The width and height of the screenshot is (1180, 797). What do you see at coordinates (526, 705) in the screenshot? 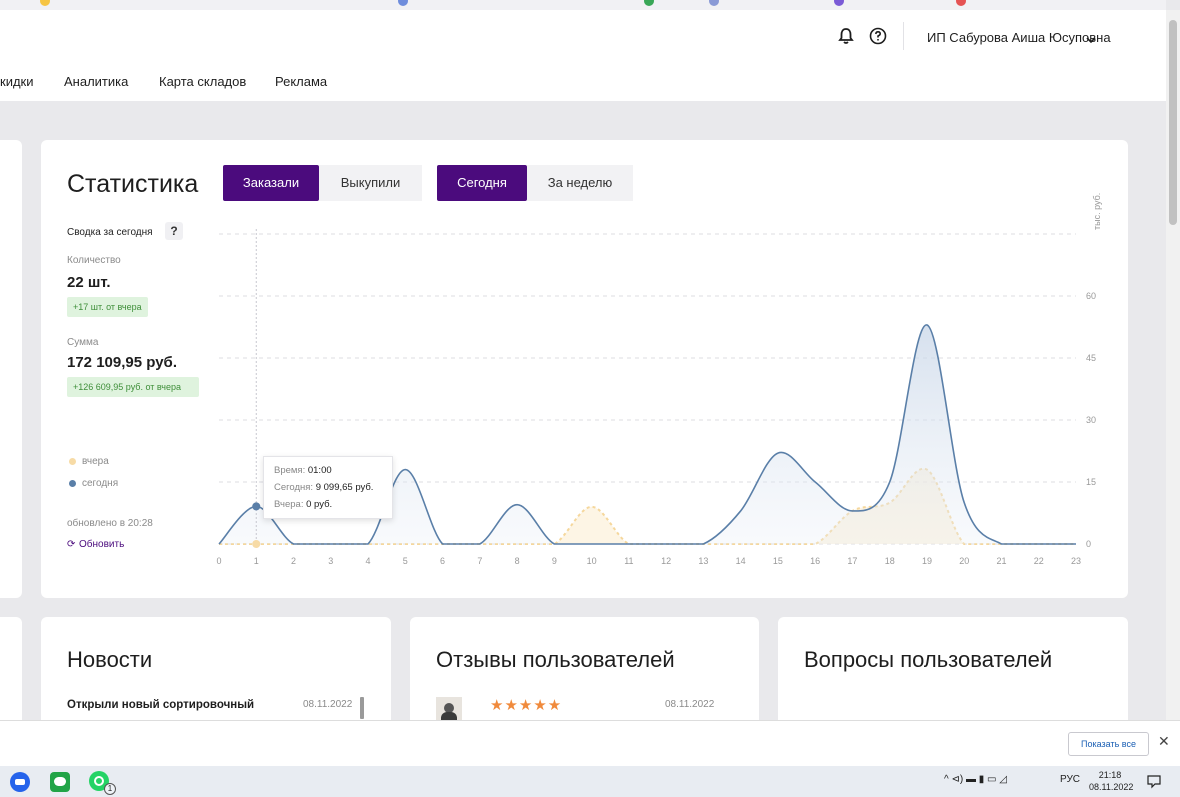
I see `rating-stars: ★★★★★` at bounding box center [526, 705].